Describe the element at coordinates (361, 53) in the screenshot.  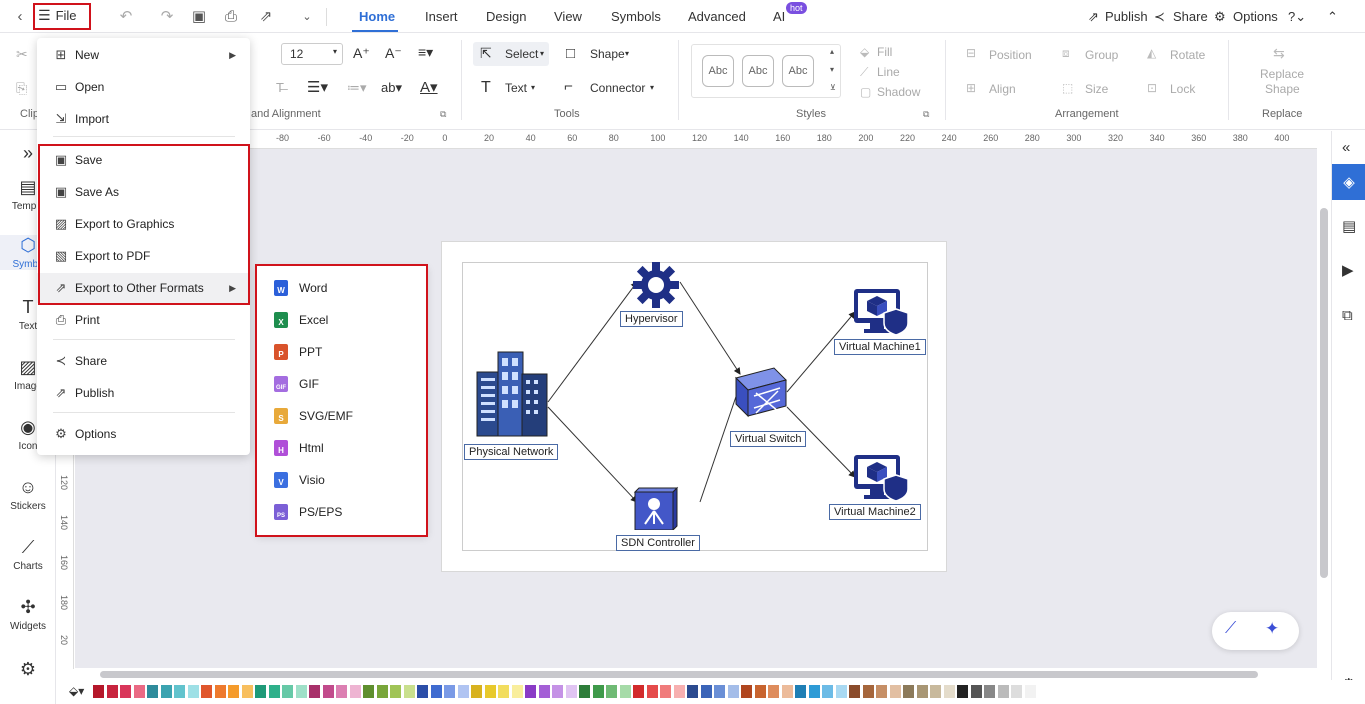
I see `font-grow-icon: A⁺` at that location.